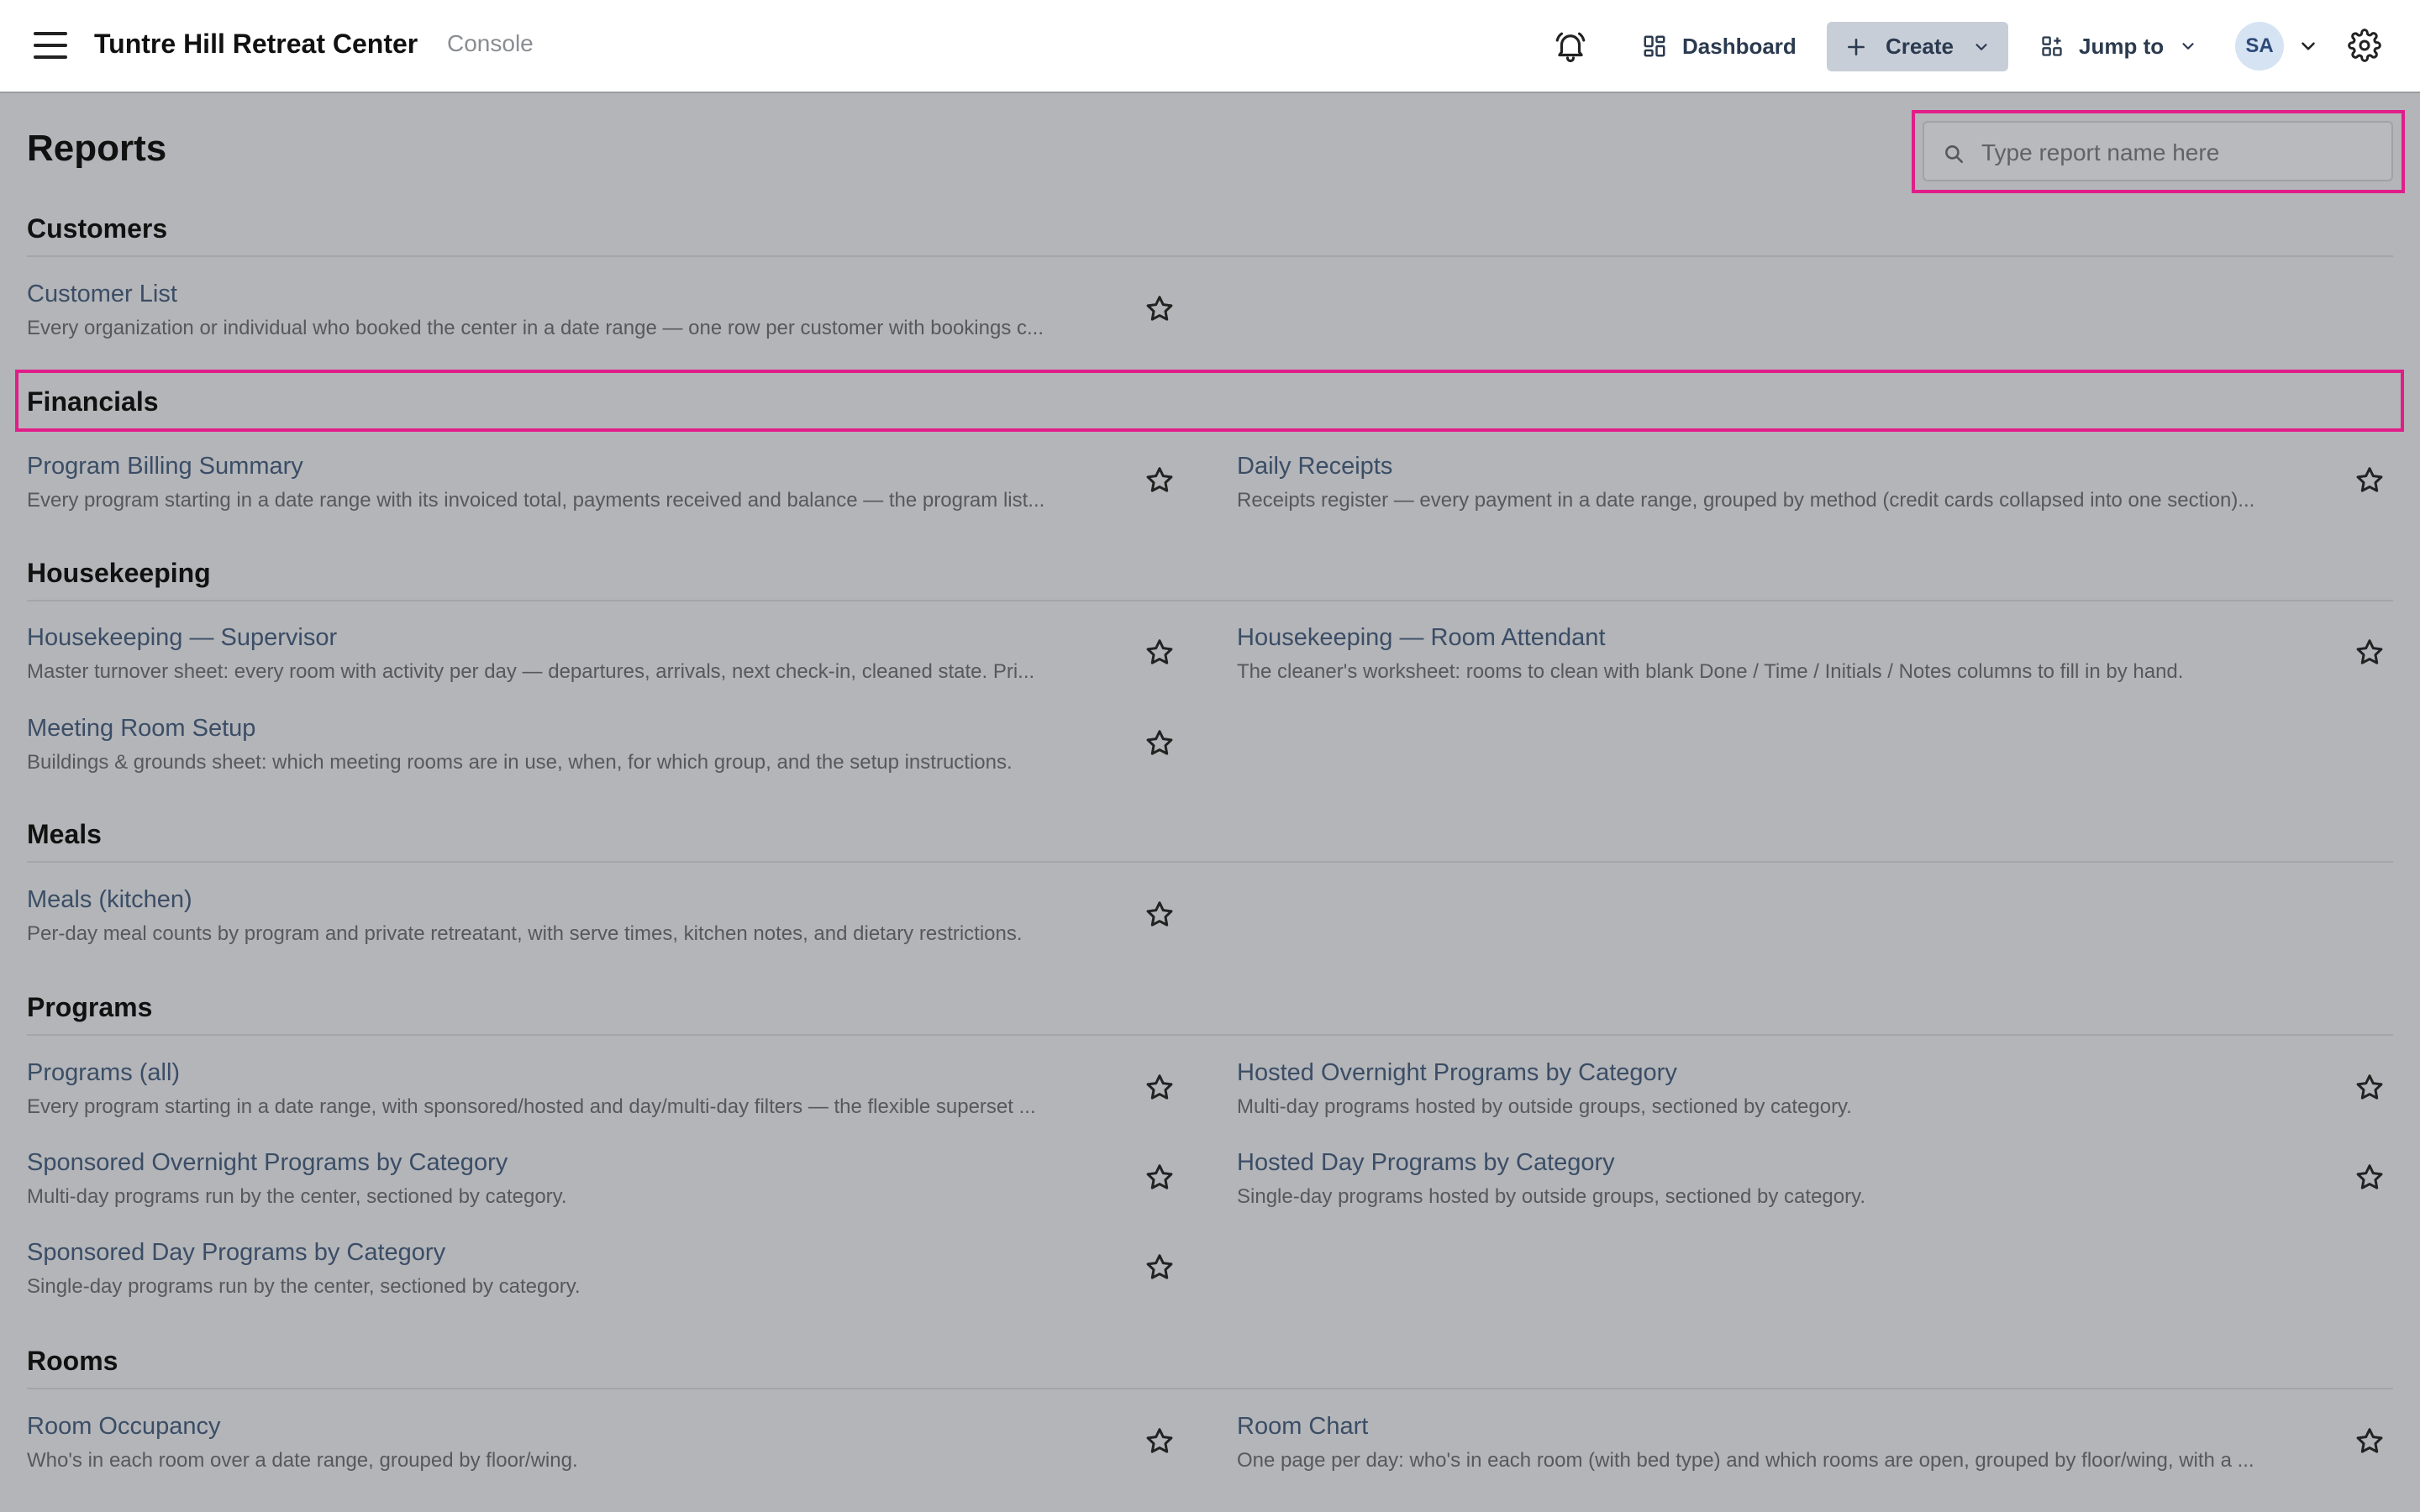 The width and height of the screenshot is (2420, 1512). What do you see at coordinates (590, 466) in the screenshot?
I see `report-name: Program Billing Summary` at bounding box center [590, 466].